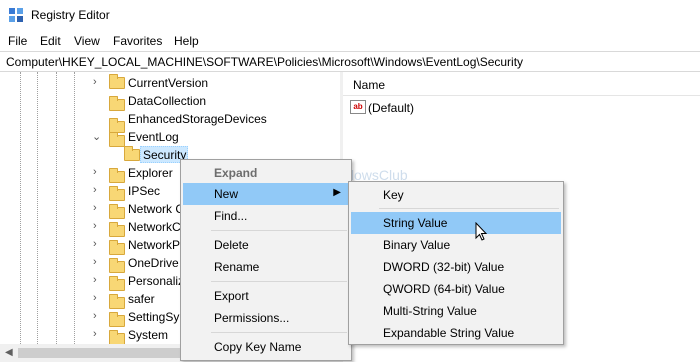 The image size is (700, 362). What do you see at coordinates (456, 223) in the screenshot?
I see `submenu-item-string-value: String Value` at bounding box center [456, 223].